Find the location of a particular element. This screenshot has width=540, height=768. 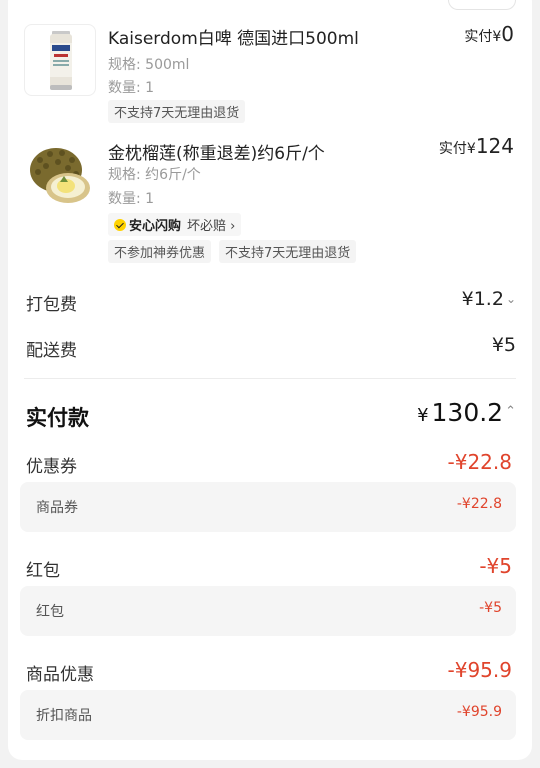

coupon-detail-label: 商品券 is located at coordinates (57, 508).